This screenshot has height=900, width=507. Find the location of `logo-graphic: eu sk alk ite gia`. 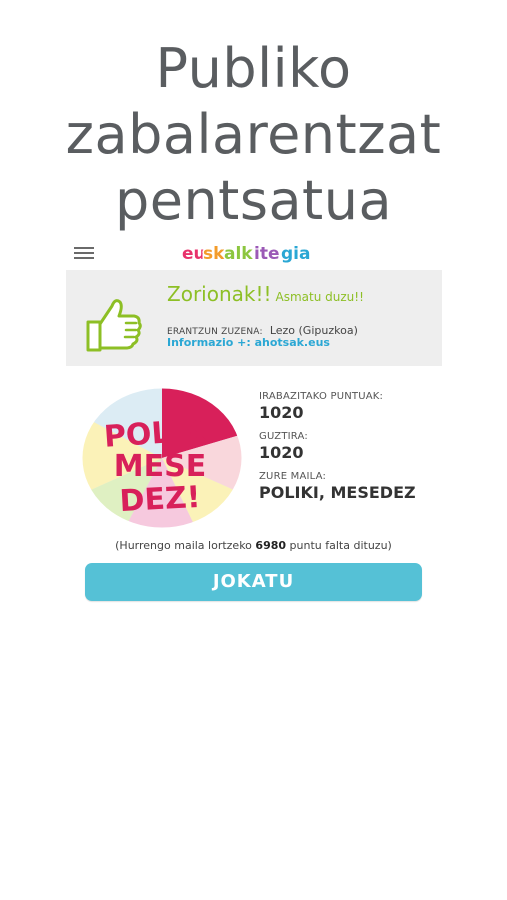

logo-graphic: eu sk alk ite gia is located at coordinates (247, 254).